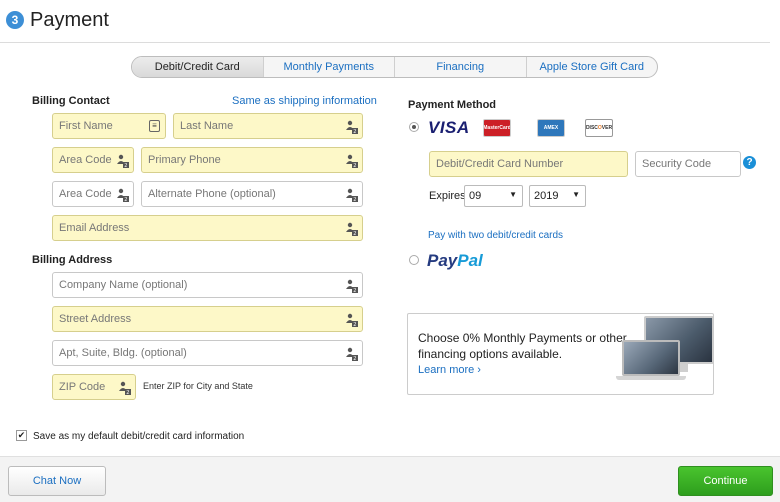 The image size is (780, 502). I want to click on continue-button: Continue, so click(725, 481).